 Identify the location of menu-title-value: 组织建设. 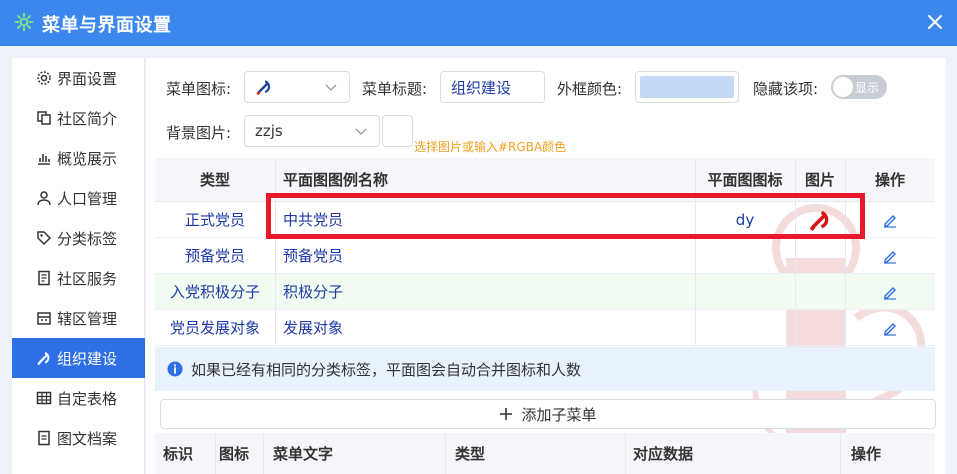
(481, 87).